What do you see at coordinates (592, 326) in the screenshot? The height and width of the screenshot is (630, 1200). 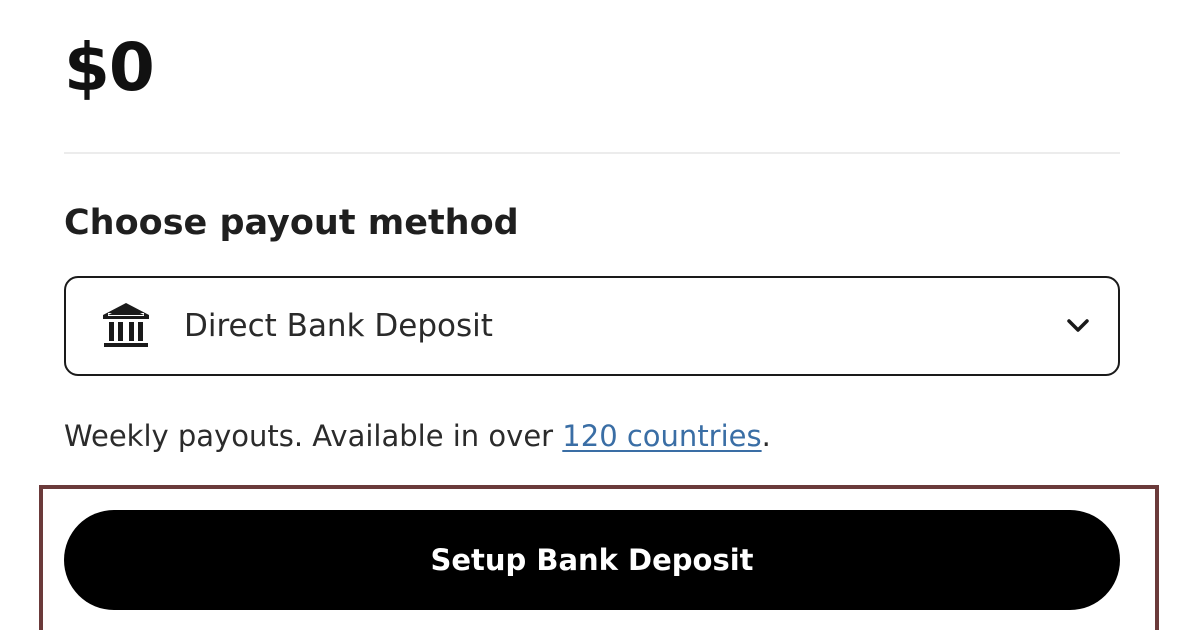 I see `payout-method-select: Direct Bank Deposit` at bounding box center [592, 326].